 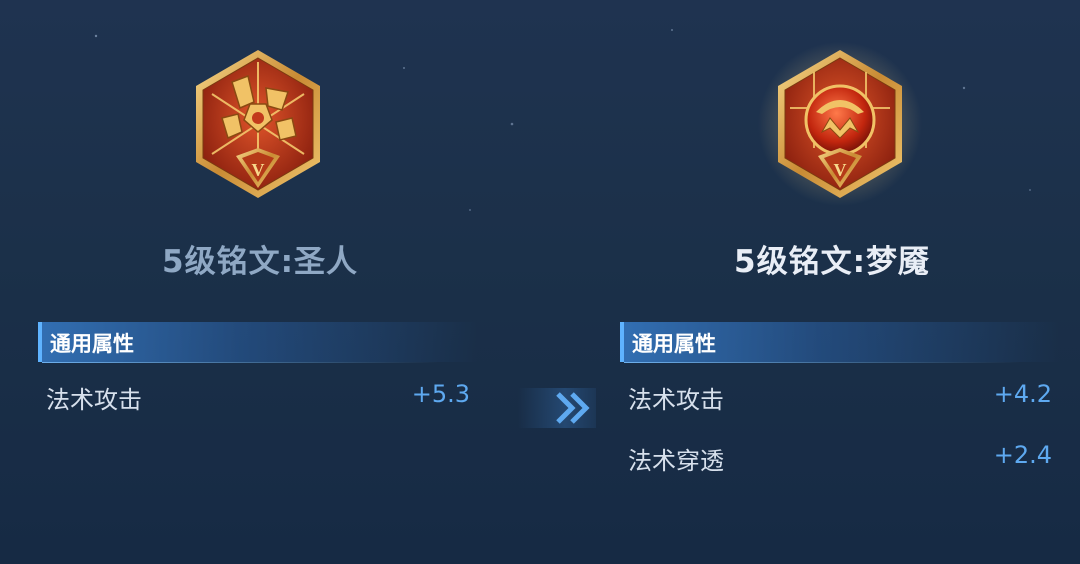 I want to click on stat-row: 法术穿透 +2.4, so click(x=840, y=461).